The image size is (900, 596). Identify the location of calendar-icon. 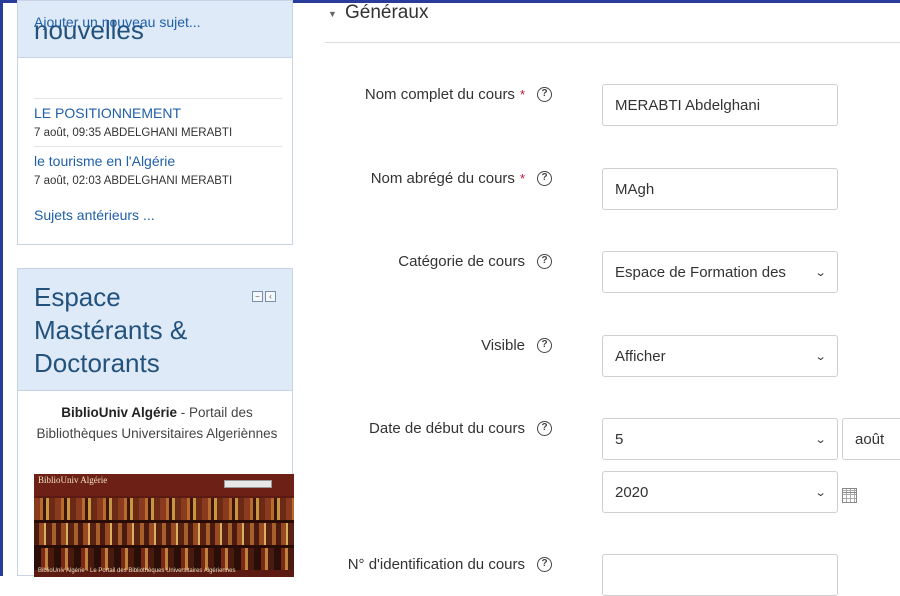
(849, 495).